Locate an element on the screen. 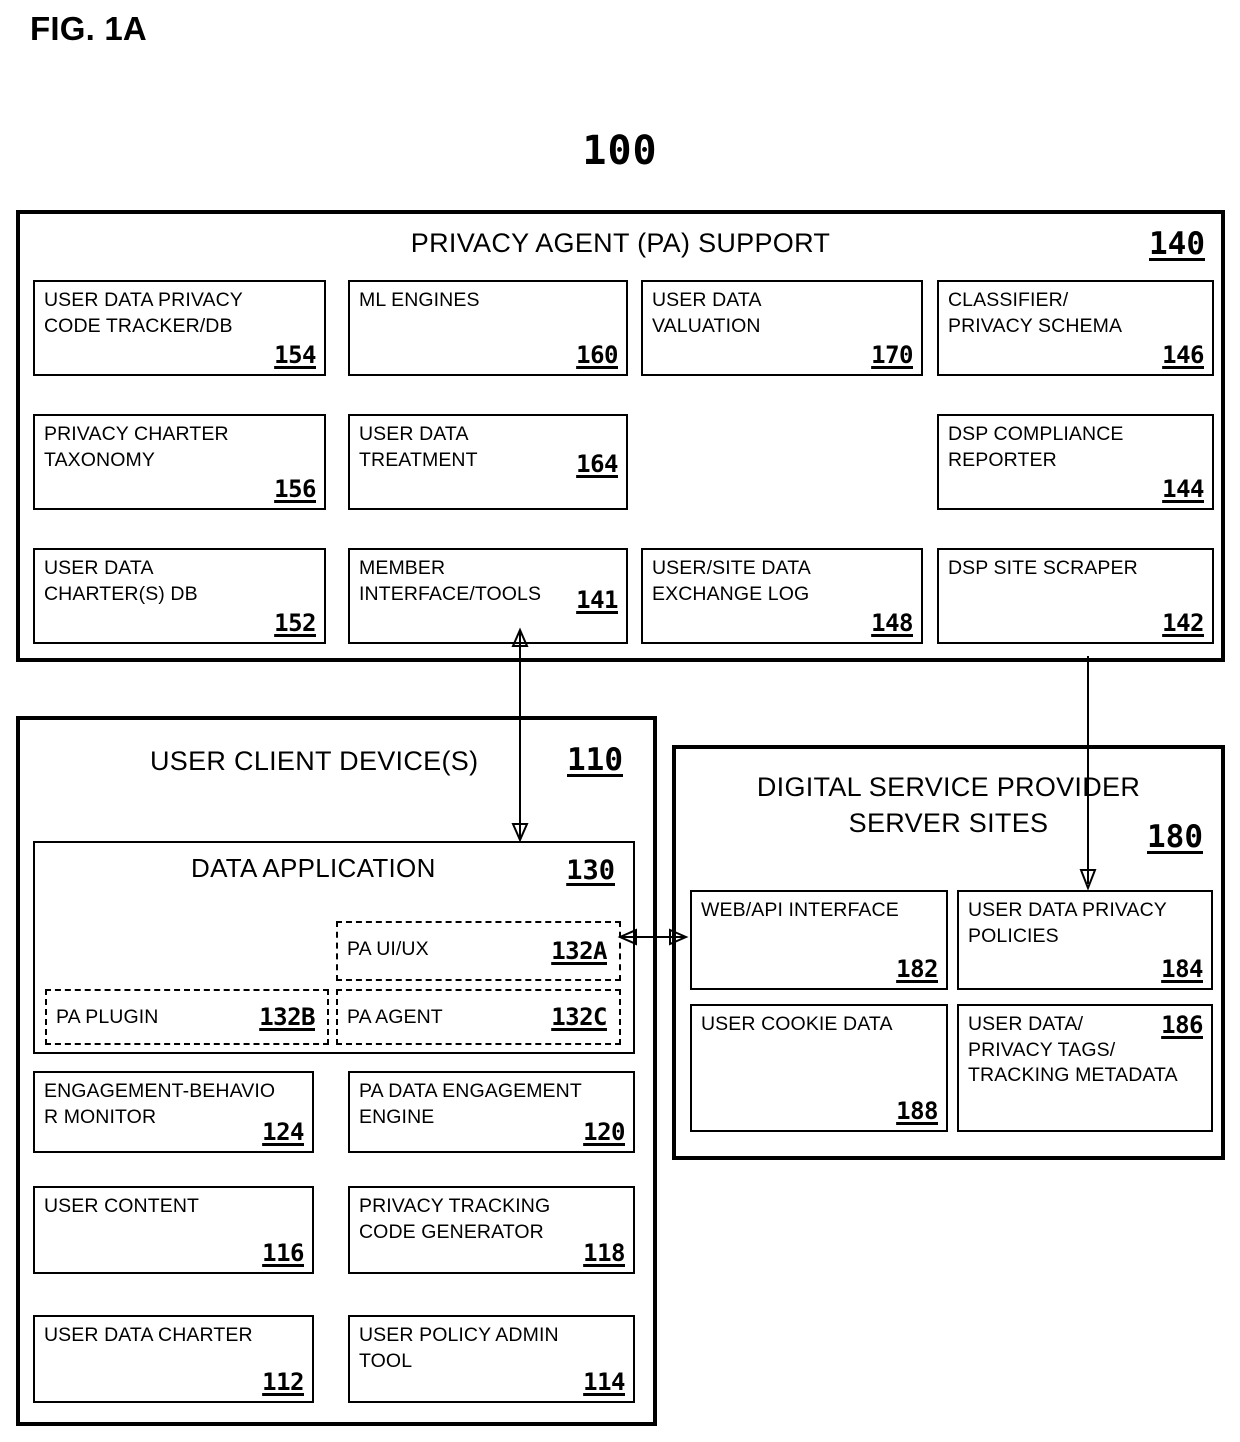  component-classifier-privacy-schema: CLASSIFIER/ PRIVACY SCHEMA 146 is located at coordinates (1075, 328).